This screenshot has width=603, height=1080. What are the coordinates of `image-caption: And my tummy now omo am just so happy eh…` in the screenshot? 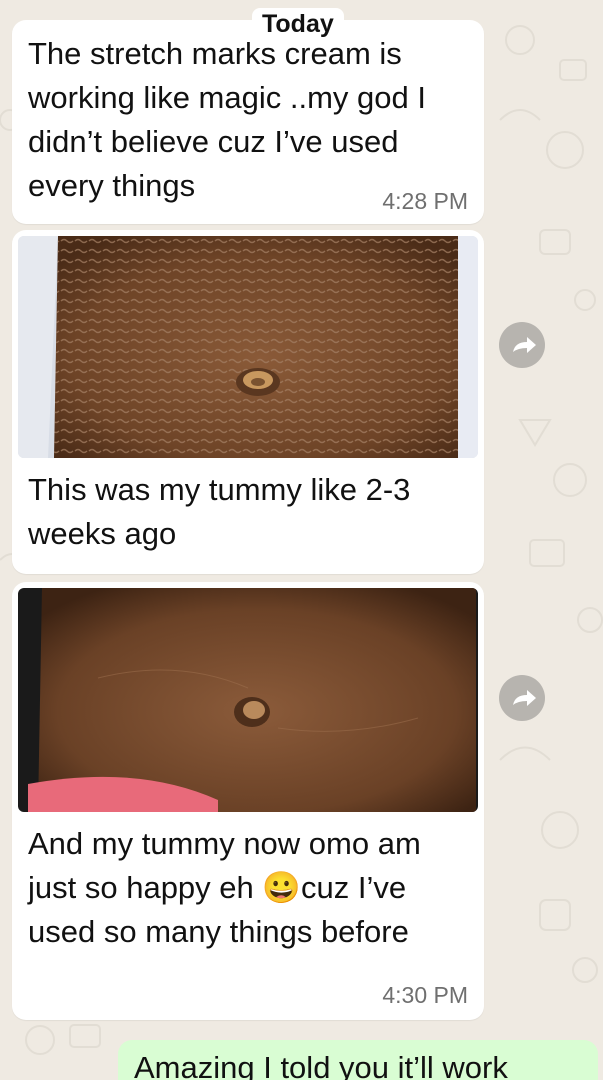 It's located at (224, 887).